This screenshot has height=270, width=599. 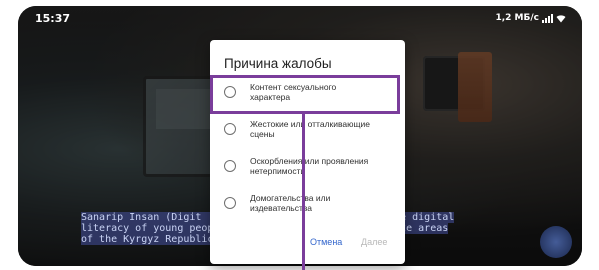 I want to click on next-button: Далее, so click(x=374, y=242).